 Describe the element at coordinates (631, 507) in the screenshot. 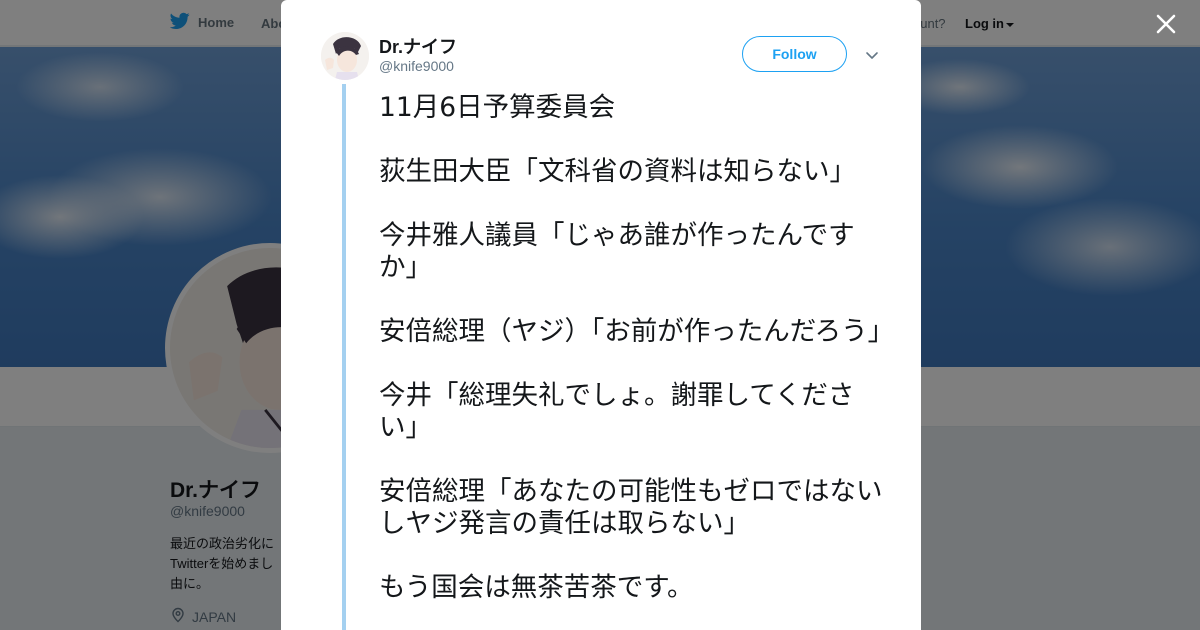

I see `tweet-paragraph: 安倍総理「あなたの可能性もゼロではないしヤジ発言の責任は取らない」` at that location.